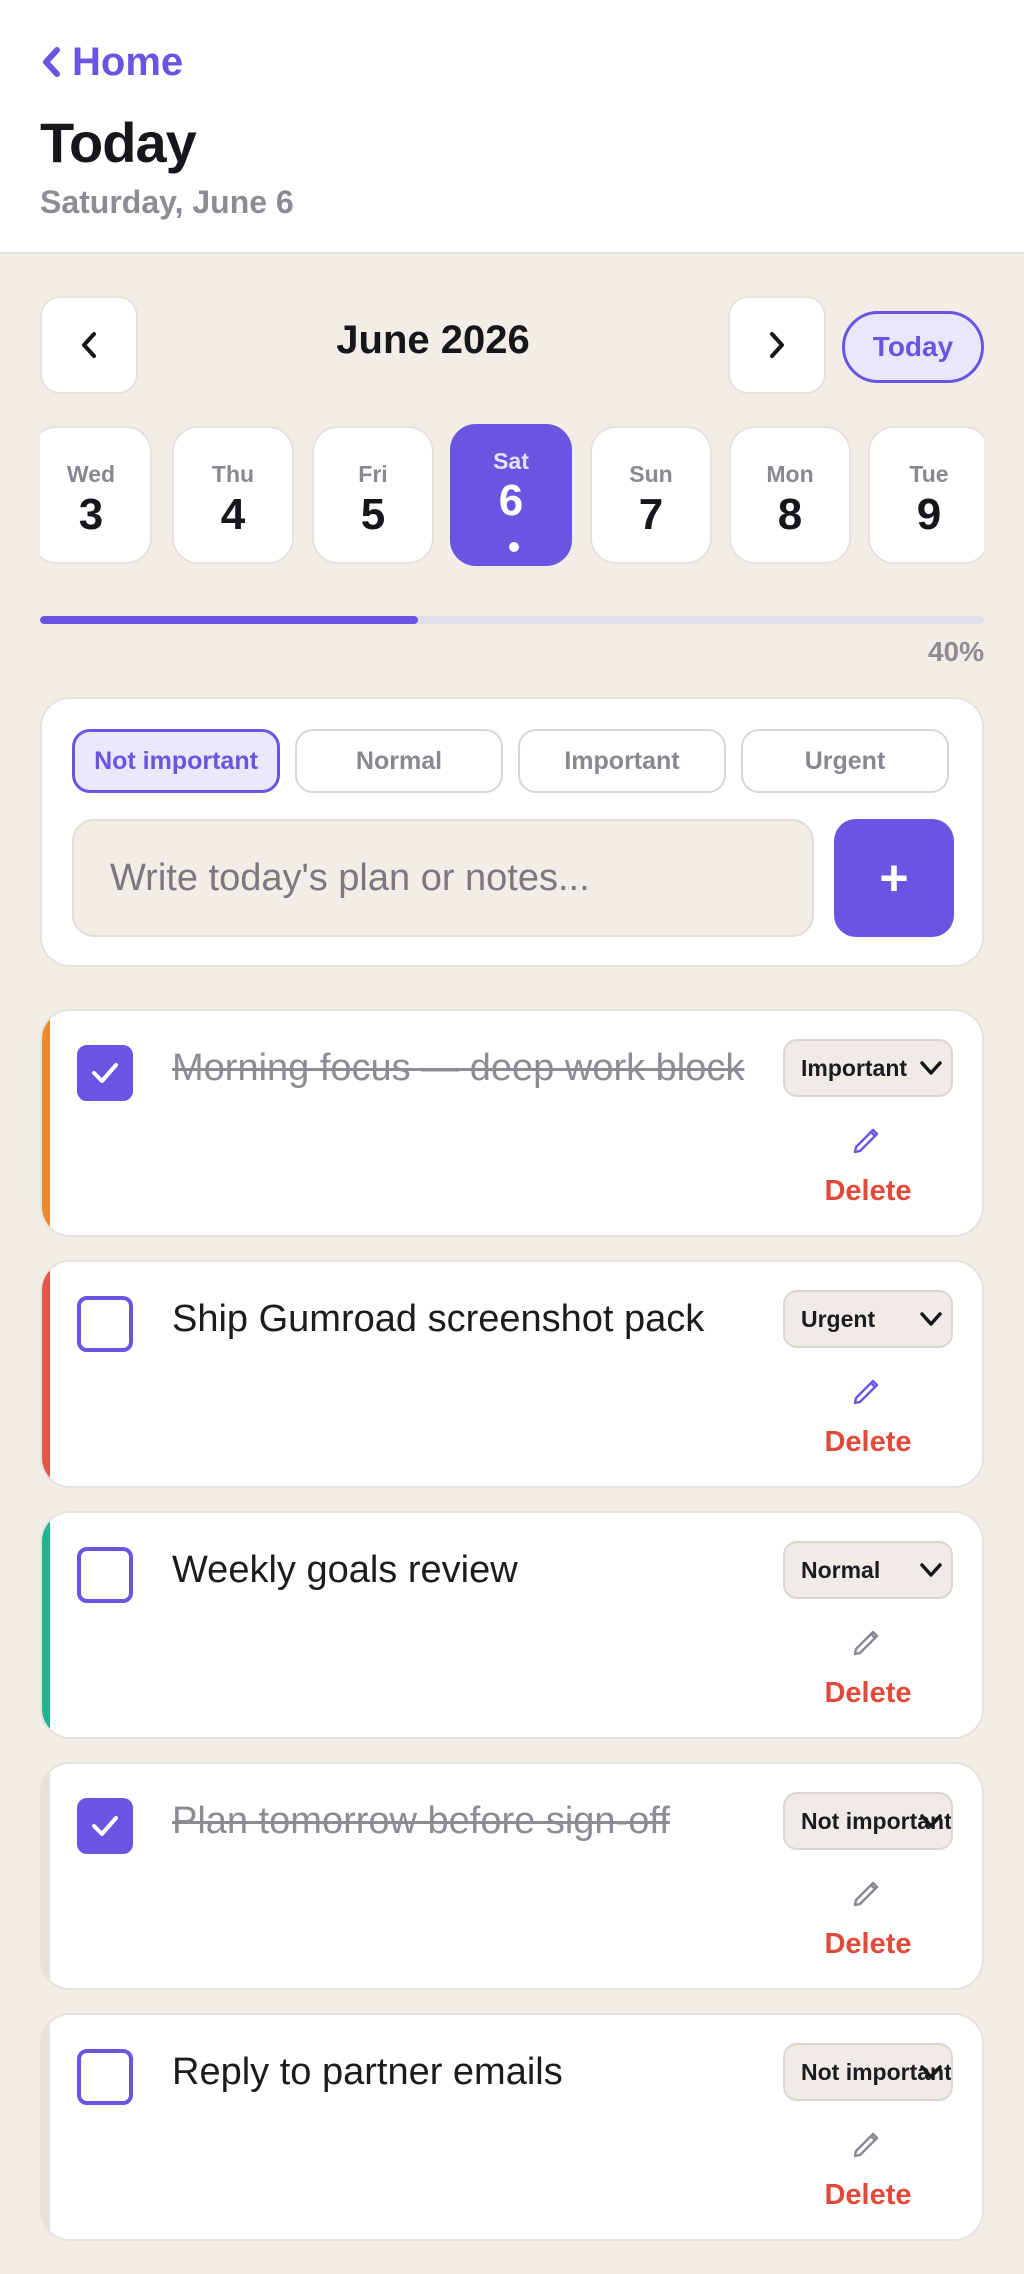  What do you see at coordinates (929, 474) in the screenshot?
I see `day-of-week: Tue` at bounding box center [929, 474].